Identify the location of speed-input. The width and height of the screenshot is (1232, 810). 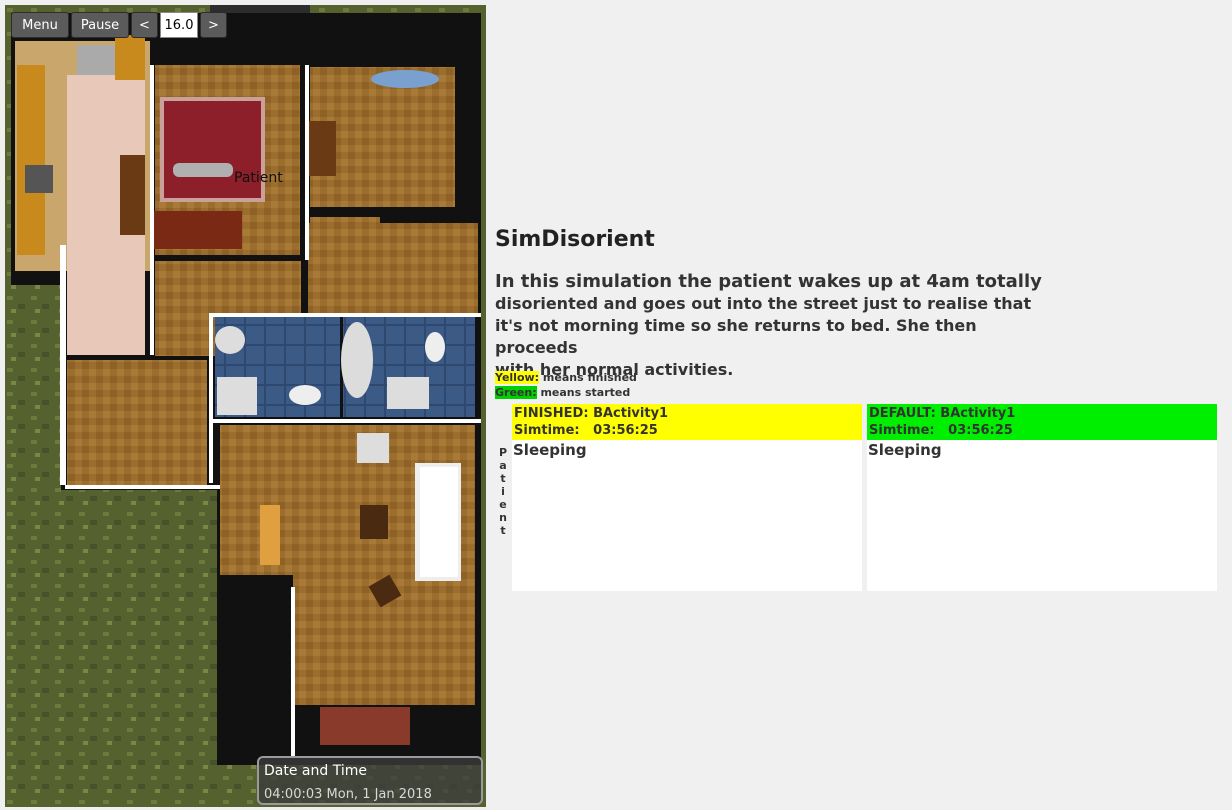
(179, 25).